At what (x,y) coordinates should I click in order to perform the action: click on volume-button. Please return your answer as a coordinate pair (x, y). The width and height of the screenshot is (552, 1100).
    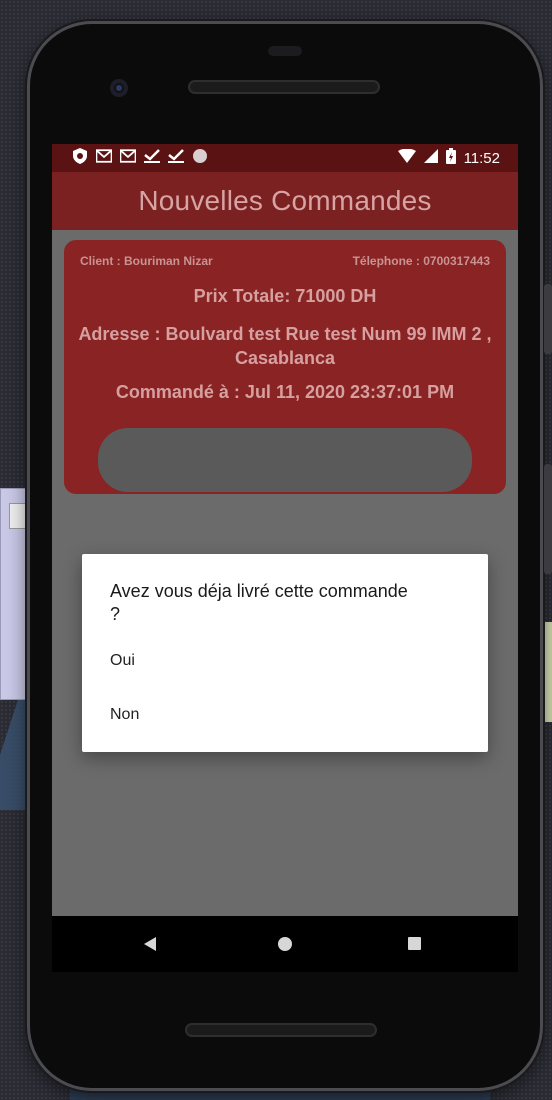
    Looking at the image, I should click on (548, 519).